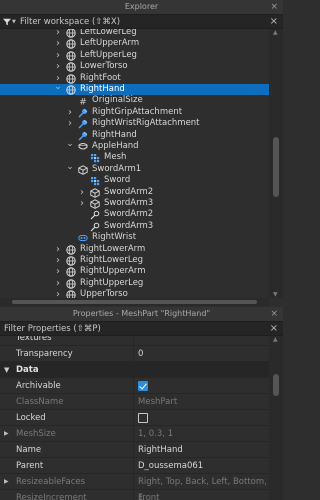 The height and width of the screenshot is (500, 320). What do you see at coordinates (141, 328) in the screenshot?
I see `properties-filter-bar: Filter Properties (⇧⌘P) ×` at bounding box center [141, 328].